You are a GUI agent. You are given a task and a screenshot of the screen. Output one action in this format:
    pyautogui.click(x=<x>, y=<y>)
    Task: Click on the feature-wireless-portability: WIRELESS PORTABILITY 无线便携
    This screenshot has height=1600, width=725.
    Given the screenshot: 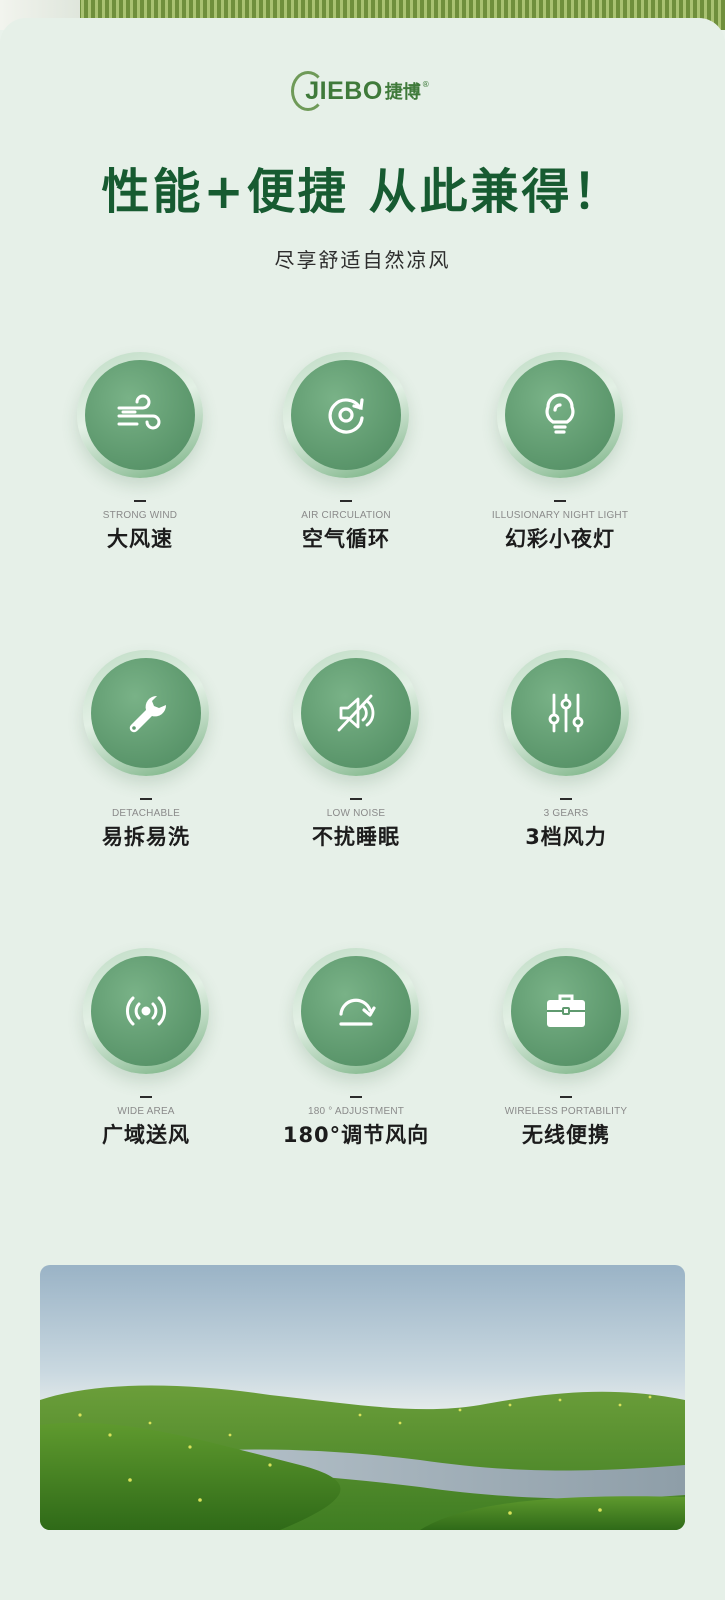 What is the action you would take?
    pyautogui.click(x=566, y=1048)
    